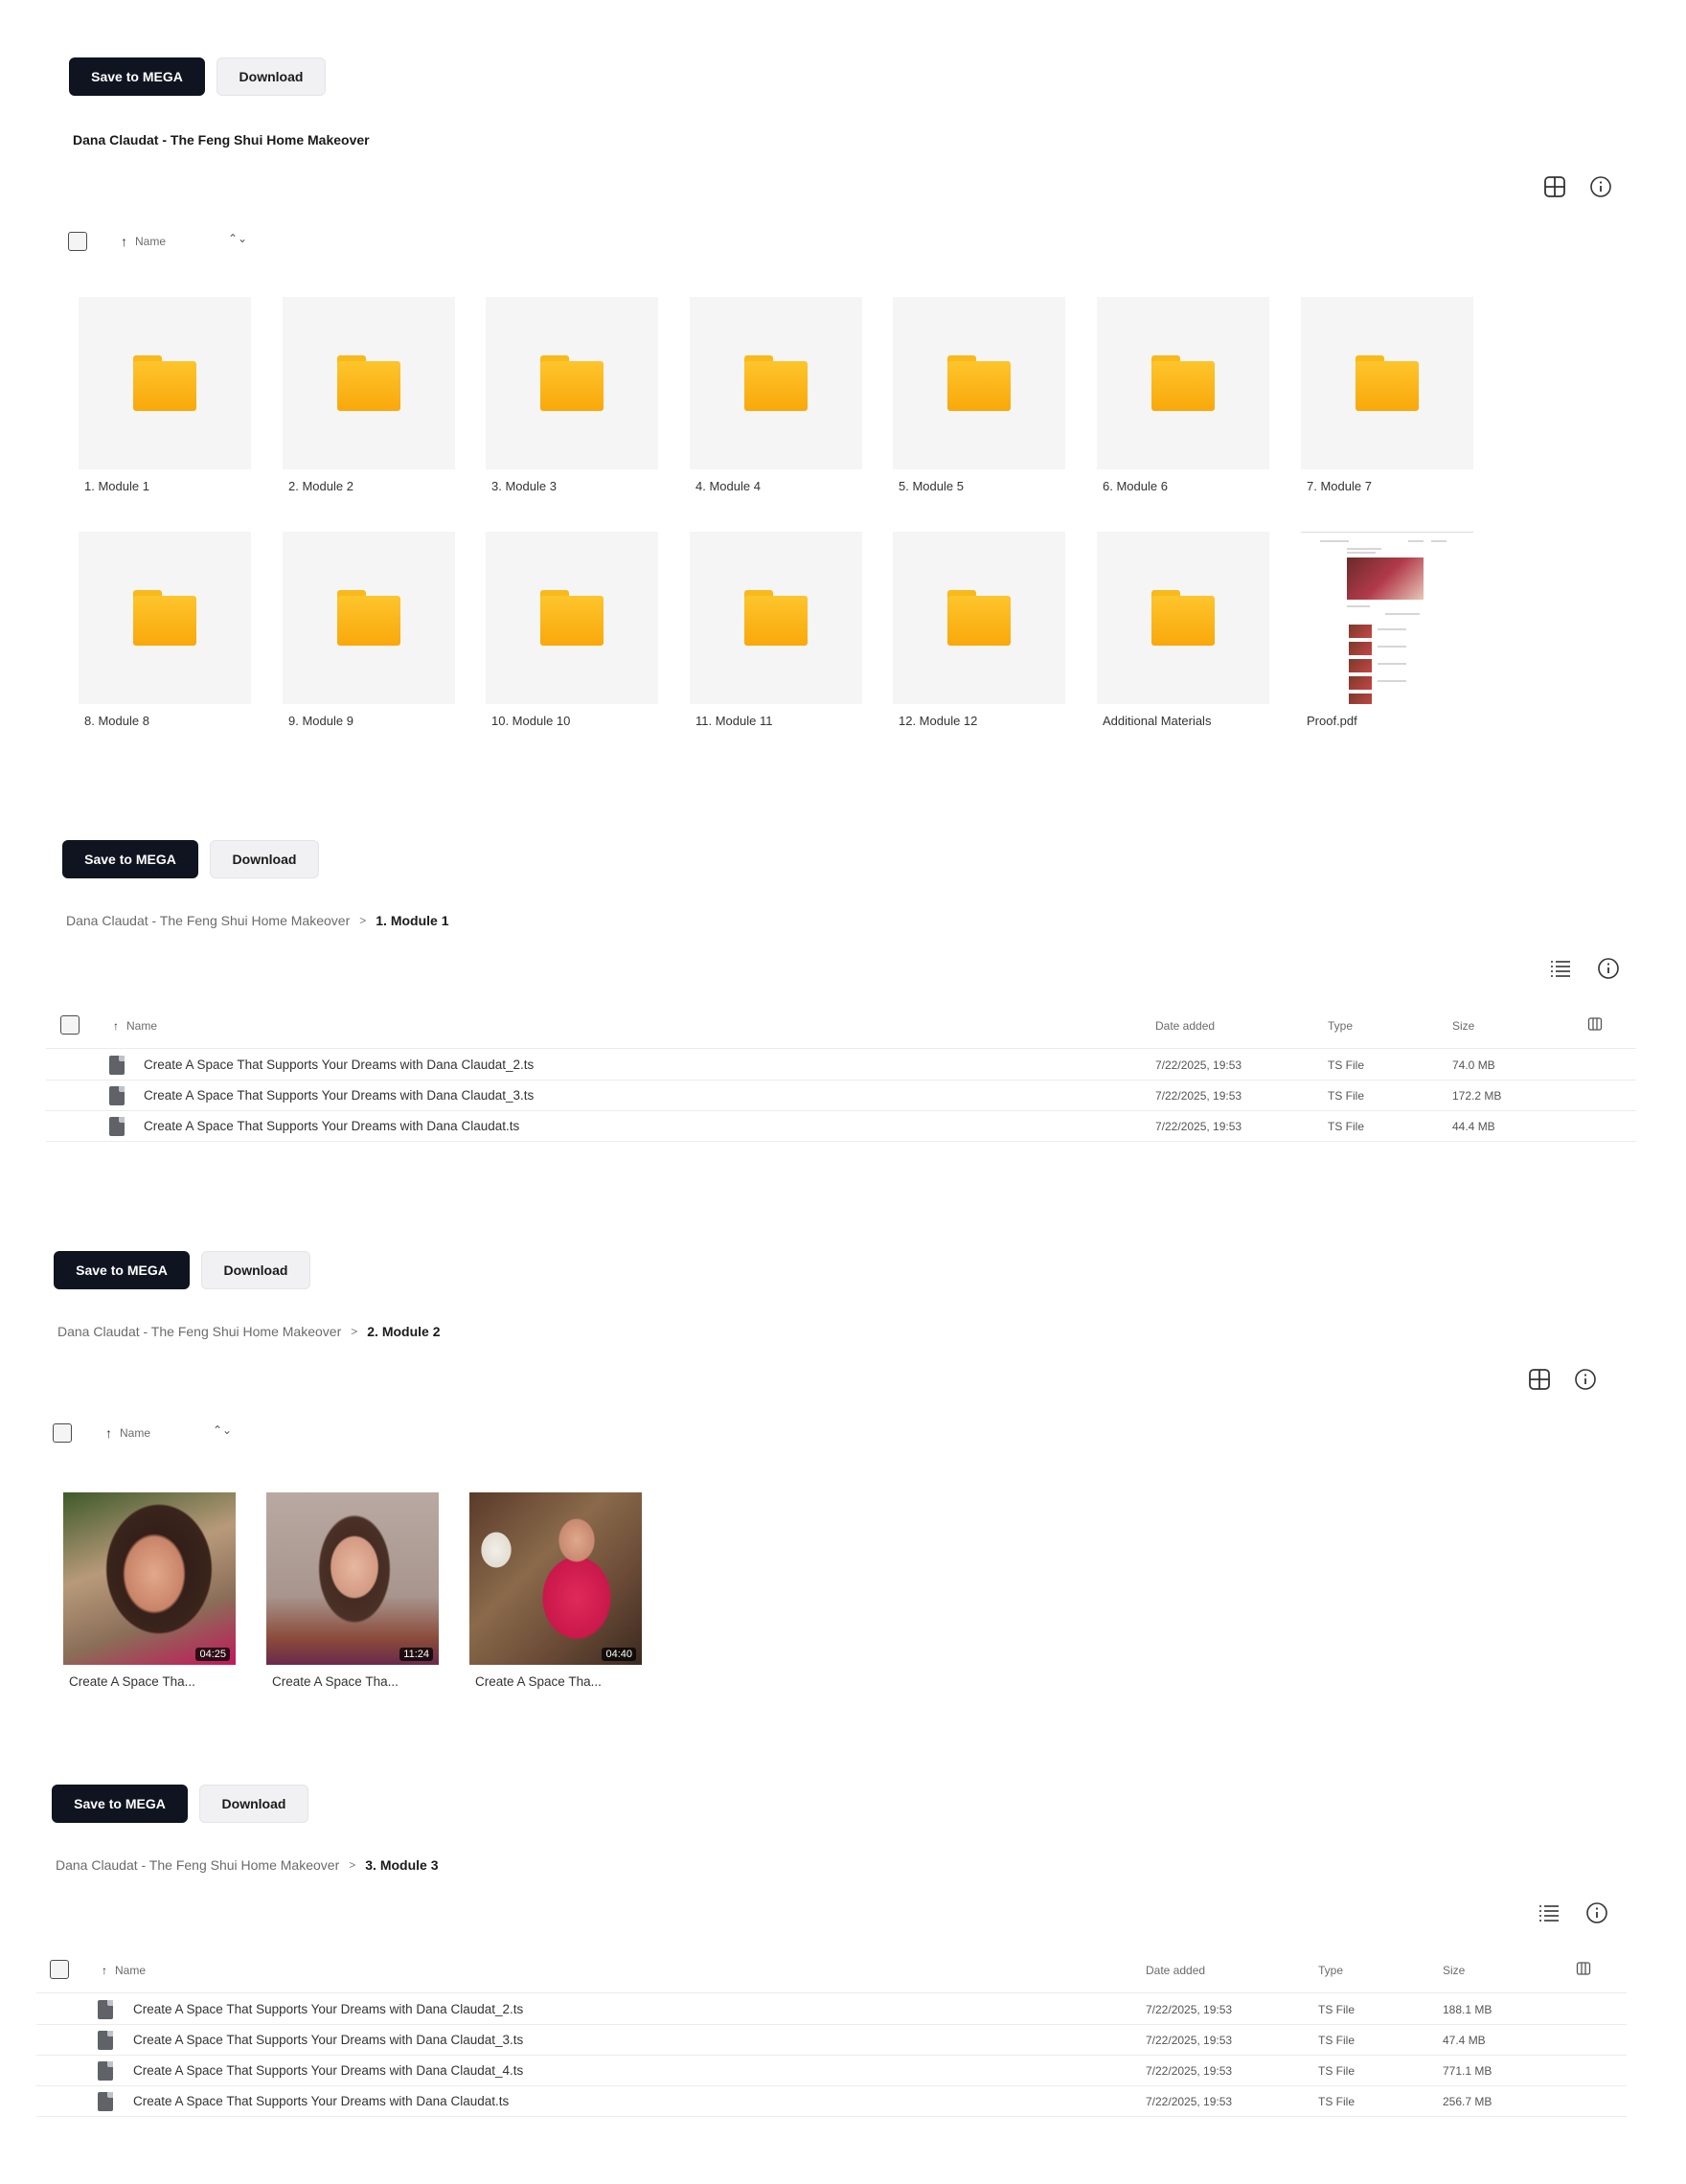  What do you see at coordinates (412, 921) in the screenshot?
I see `breadcrumb-current: 1. Module 1` at bounding box center [412, 921].